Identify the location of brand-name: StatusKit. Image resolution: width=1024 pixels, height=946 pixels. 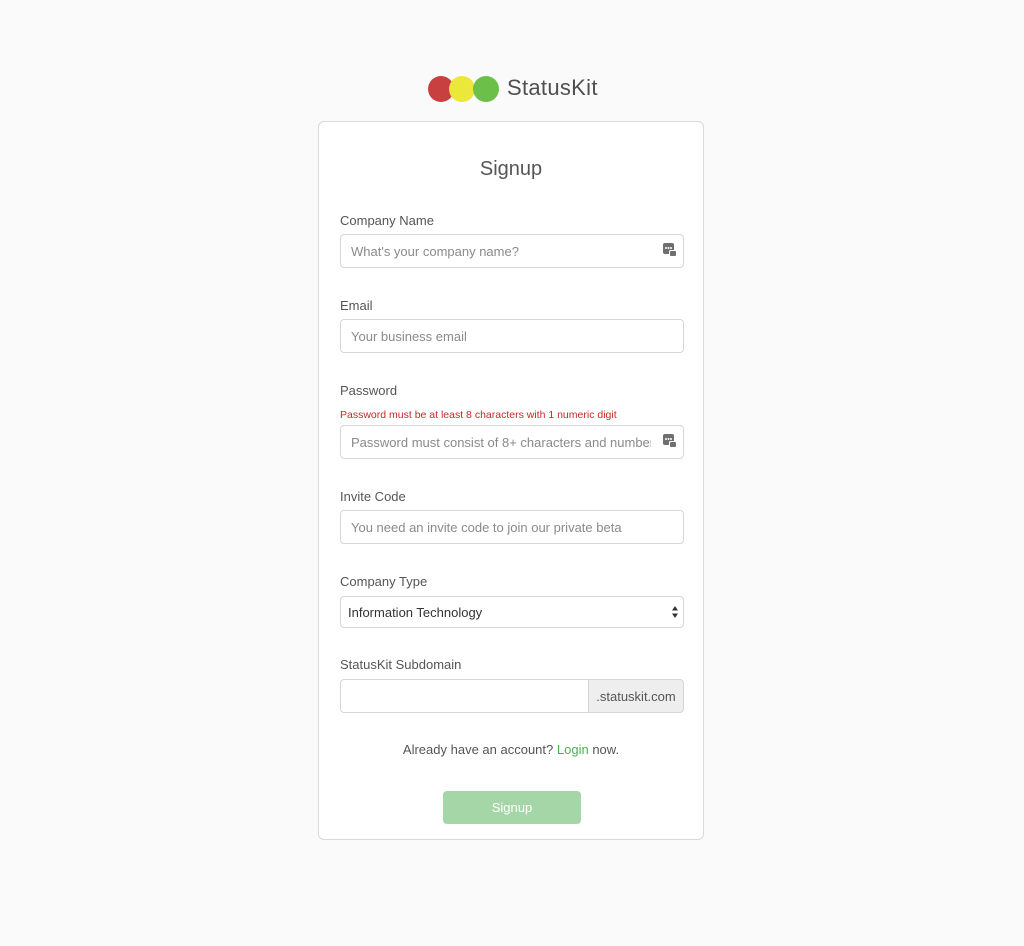
(552, 87).